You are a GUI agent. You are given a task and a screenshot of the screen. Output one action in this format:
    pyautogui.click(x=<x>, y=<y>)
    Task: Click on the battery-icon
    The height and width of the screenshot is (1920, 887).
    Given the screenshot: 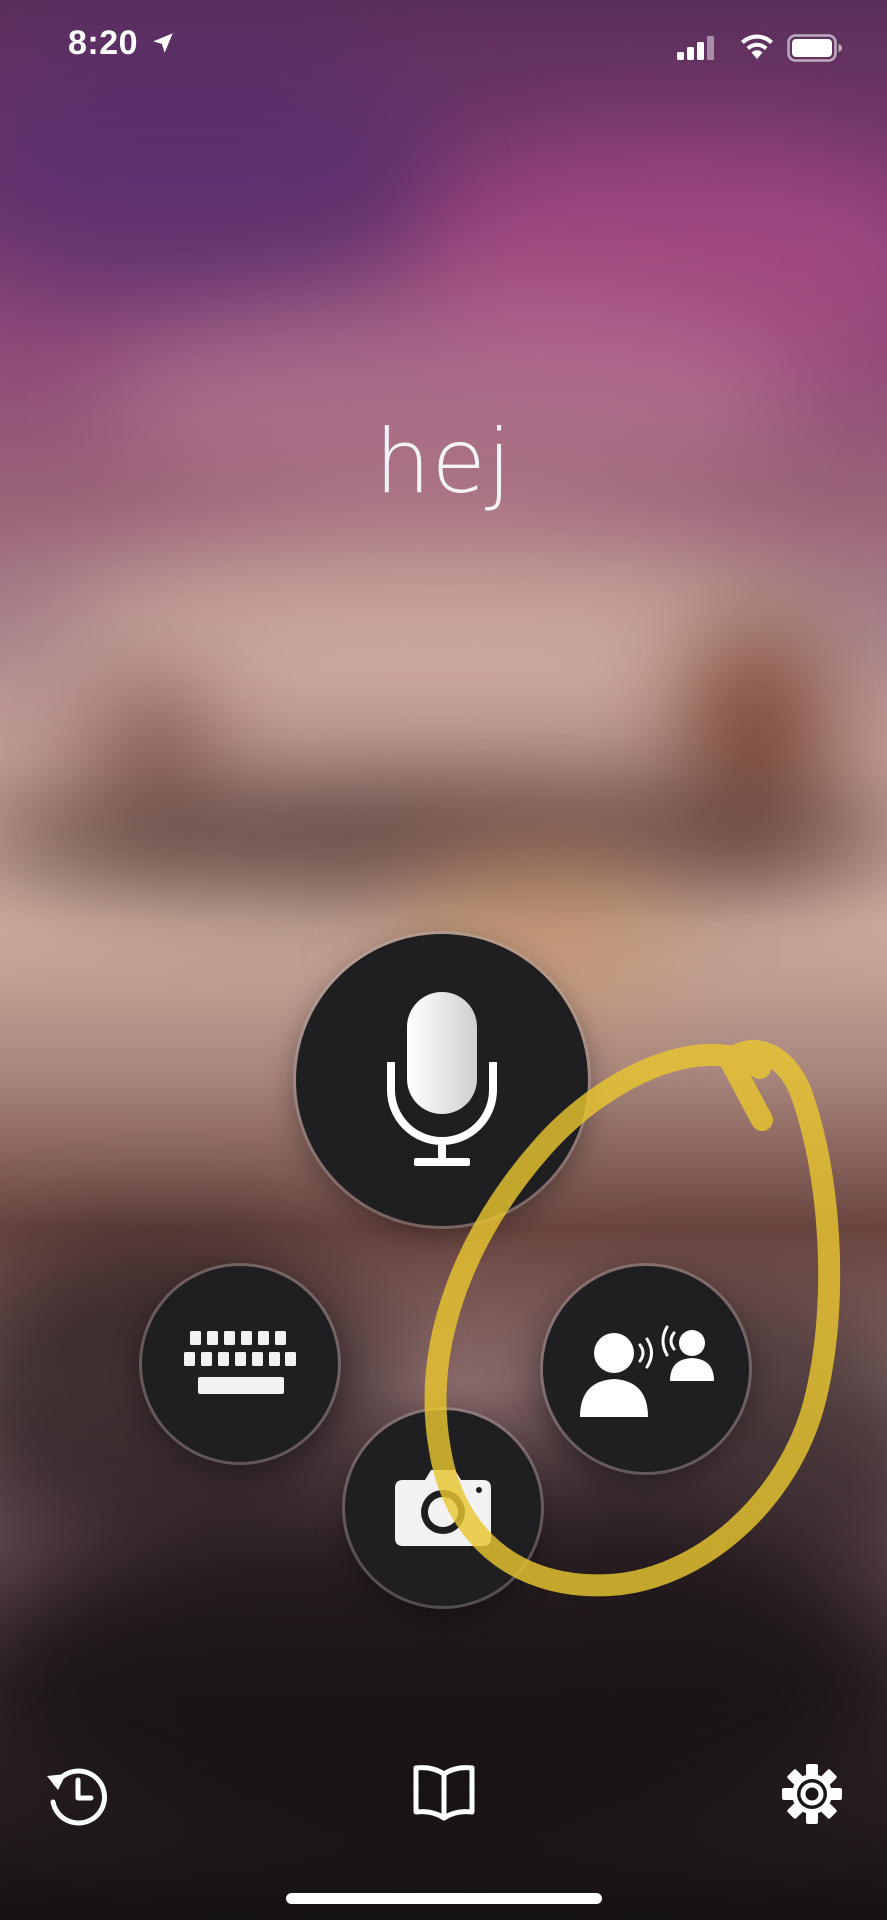 What is the action you would take?
    pyautogui.click(x=814, y=48)
    